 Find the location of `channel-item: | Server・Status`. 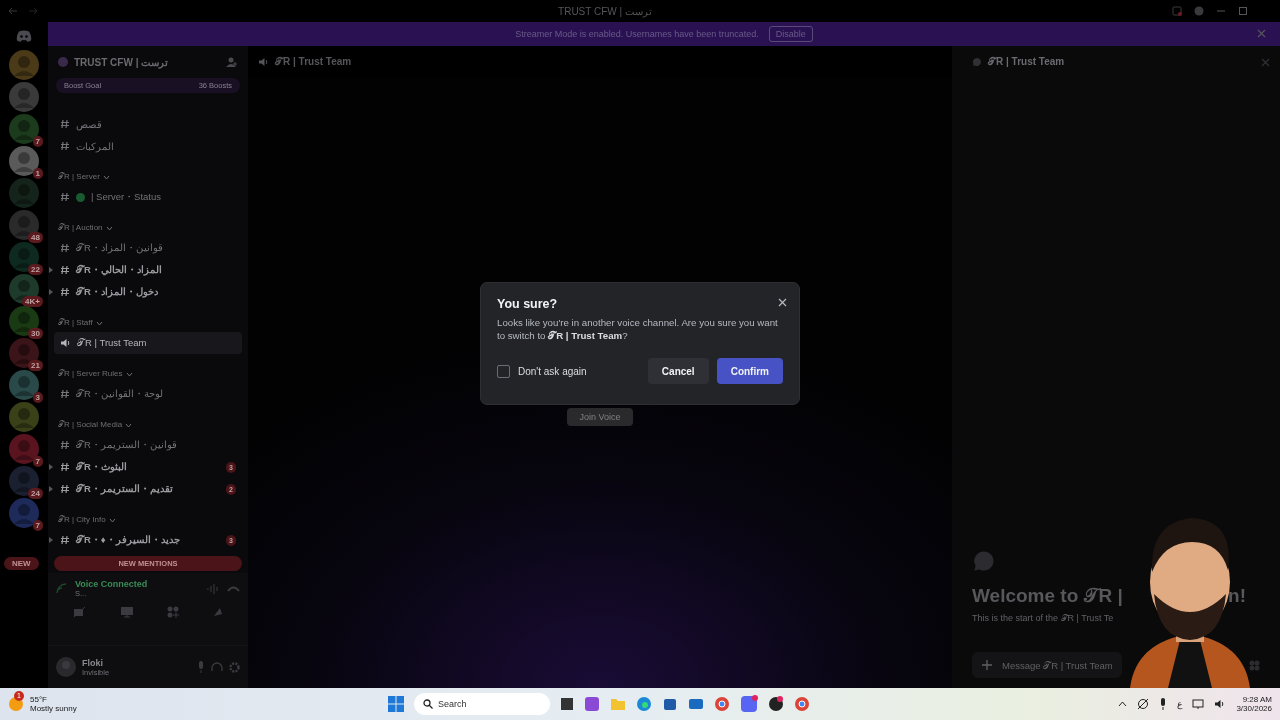

channel-item: | Server・Status is located at coordinates (148, 197).